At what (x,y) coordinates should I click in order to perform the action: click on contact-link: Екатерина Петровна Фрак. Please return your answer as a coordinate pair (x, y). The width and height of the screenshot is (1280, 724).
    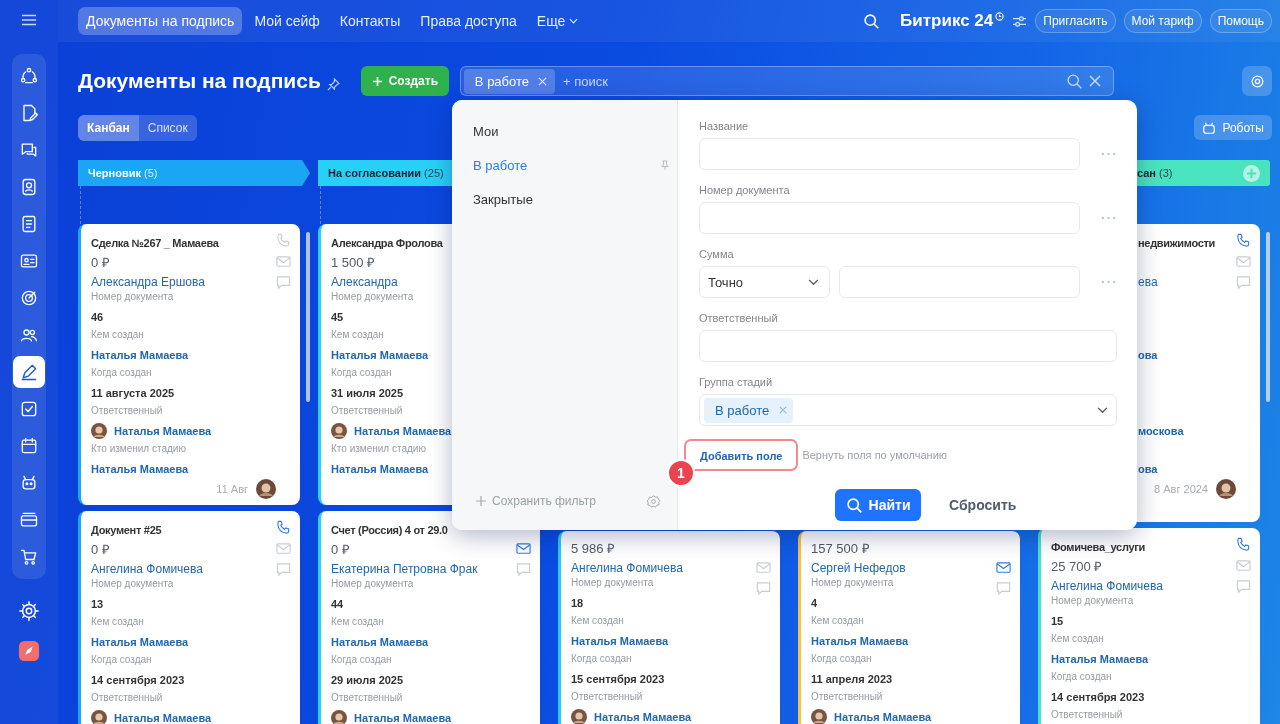
    Looking at the image, I should click on (404, 569).